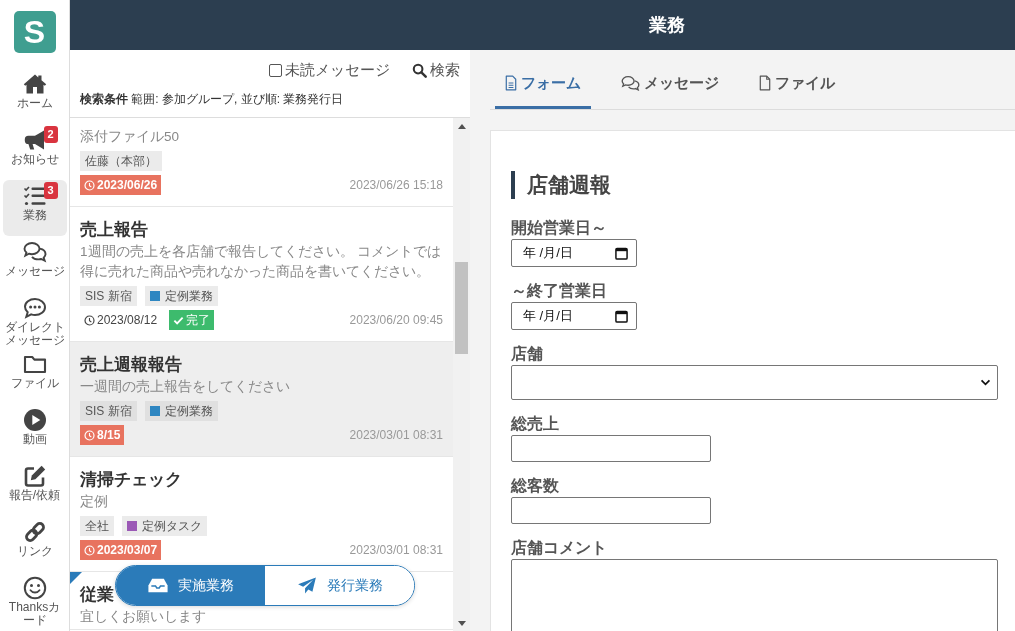 The height and width of the screenshot is (631, 1015). Describe the element at coordinates (198, 320) in the screenshot. I see `status-label: 完了` at that location.